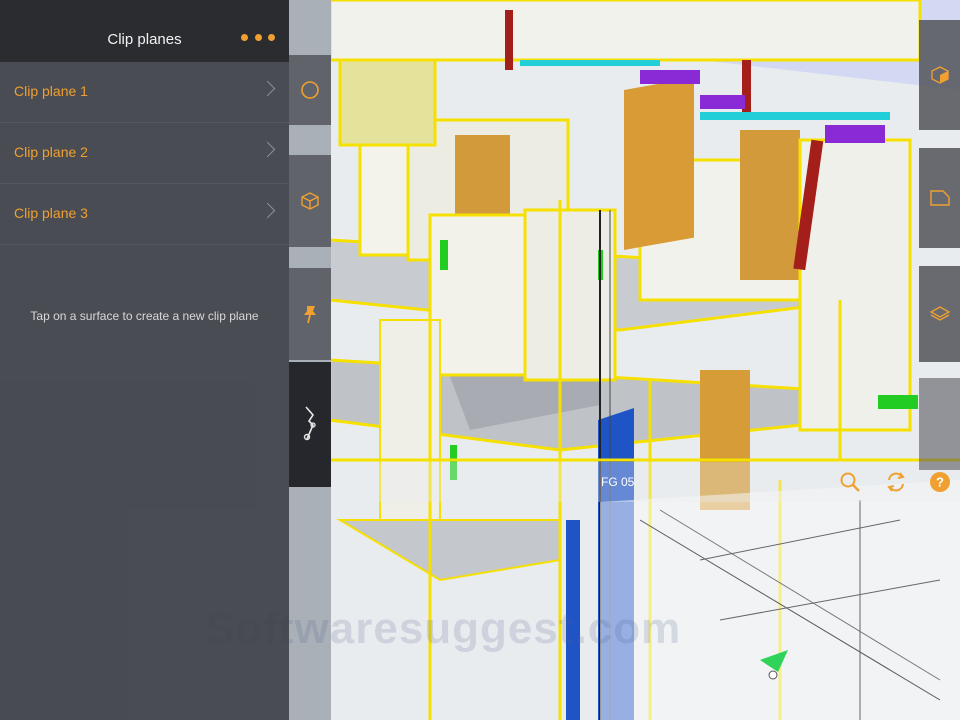 The height and width of the screenshot is (720, 960). What do you see at coordinates (144, 214) in the screenshot?
I see `clip-plane-item: Clip plane 3` at bounding box center [144, 214].